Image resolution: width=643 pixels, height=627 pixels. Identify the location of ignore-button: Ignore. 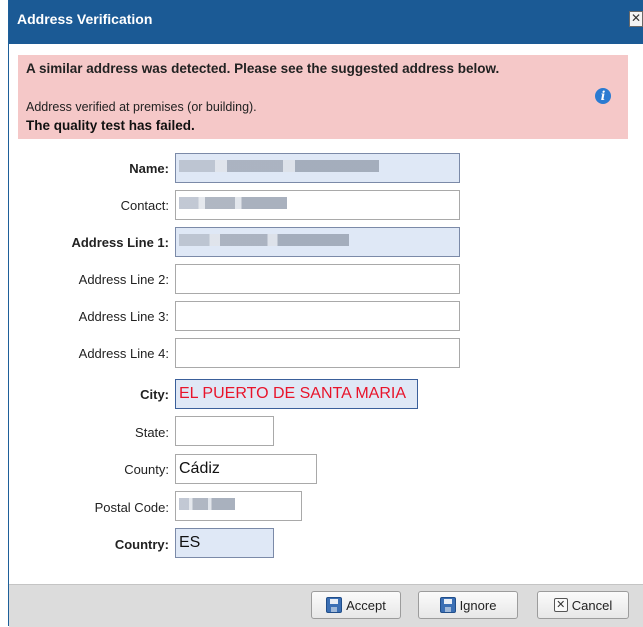
(468, 605).